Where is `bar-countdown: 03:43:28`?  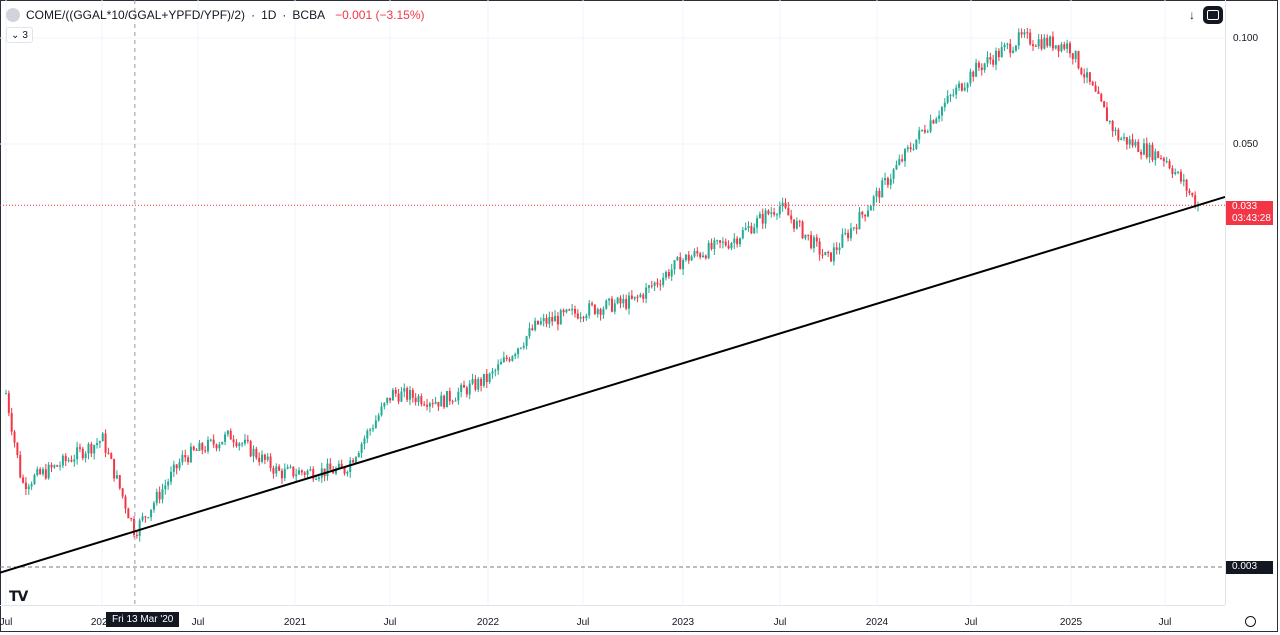 bar-countdown: 03:43:28 is located at coordinates (1251, 218).